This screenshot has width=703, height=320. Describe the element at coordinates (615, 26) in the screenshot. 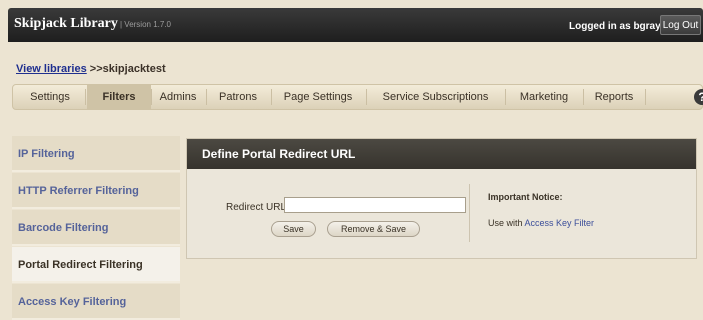

I see `logged-in-user: Logged in as bgray` at that location.